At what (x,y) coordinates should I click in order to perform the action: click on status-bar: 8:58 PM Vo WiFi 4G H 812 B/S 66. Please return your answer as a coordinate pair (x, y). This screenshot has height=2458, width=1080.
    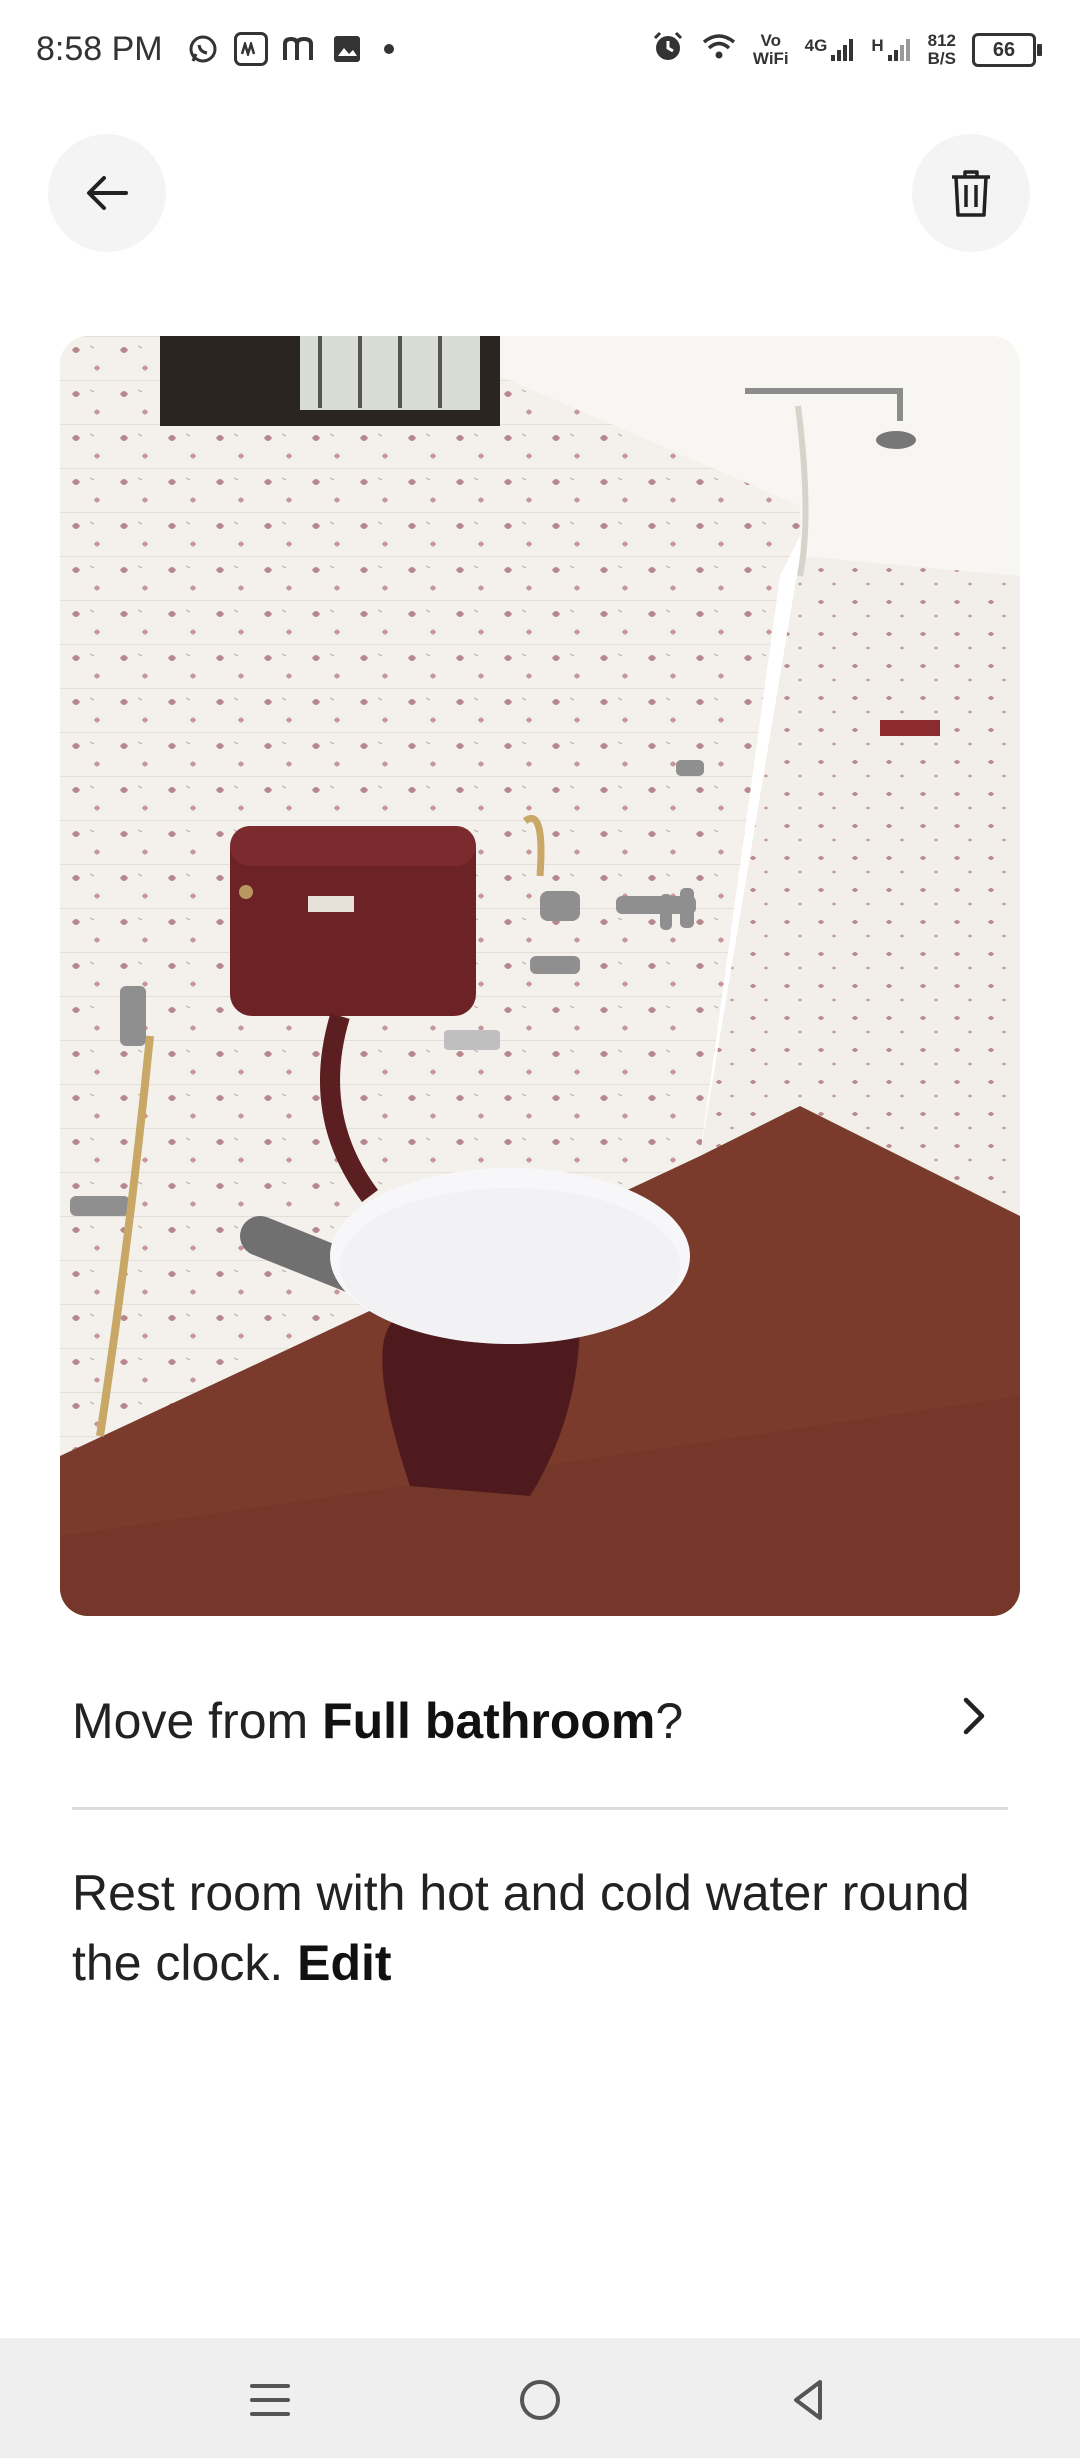
    Looking at the image, I should click on (540, 54).